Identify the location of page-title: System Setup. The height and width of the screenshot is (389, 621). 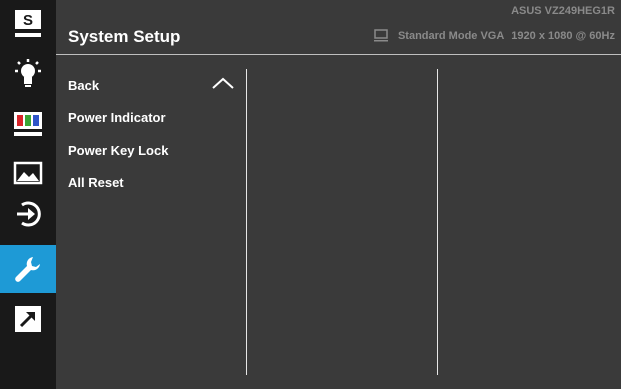
(124, 36).